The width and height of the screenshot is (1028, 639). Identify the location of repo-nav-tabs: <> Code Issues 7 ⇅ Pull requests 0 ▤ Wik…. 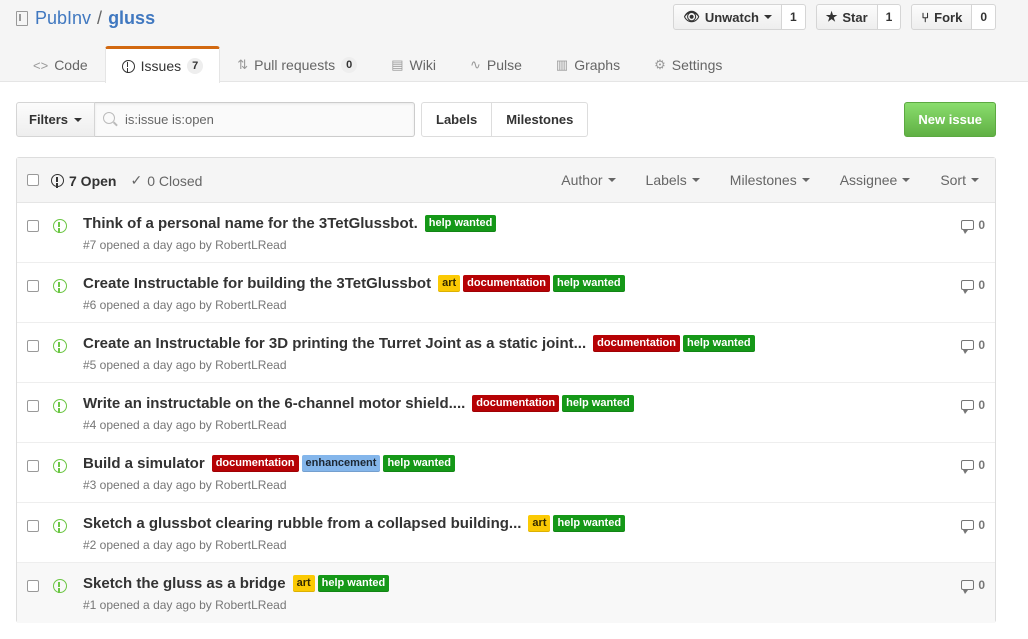
(377, 64).